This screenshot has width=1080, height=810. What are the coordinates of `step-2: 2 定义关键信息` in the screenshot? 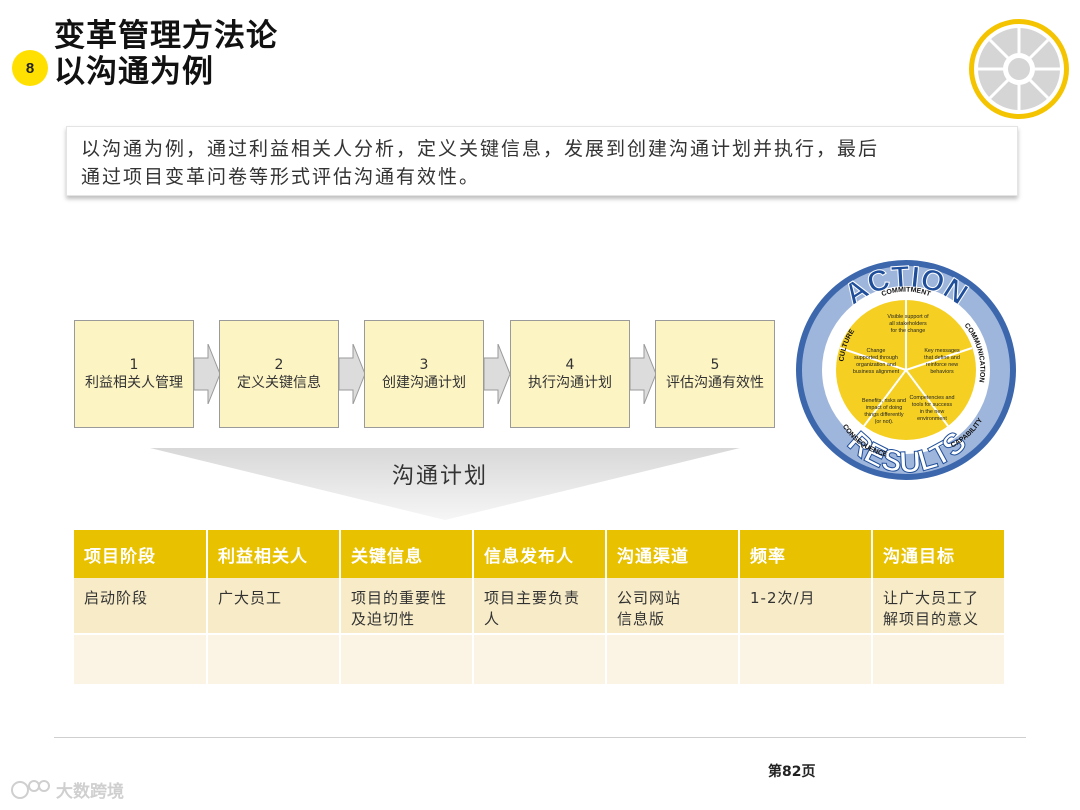 It's located at (279, 374).